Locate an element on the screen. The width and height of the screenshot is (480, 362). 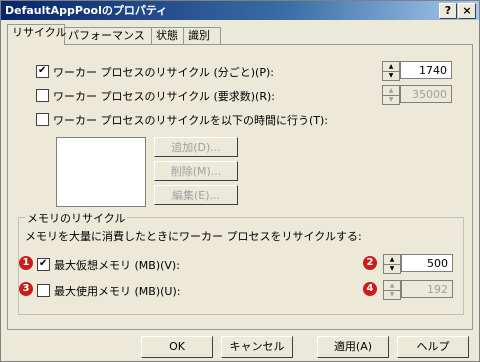
annotation-badge-3: 3 is located at coordinates (26, 289).